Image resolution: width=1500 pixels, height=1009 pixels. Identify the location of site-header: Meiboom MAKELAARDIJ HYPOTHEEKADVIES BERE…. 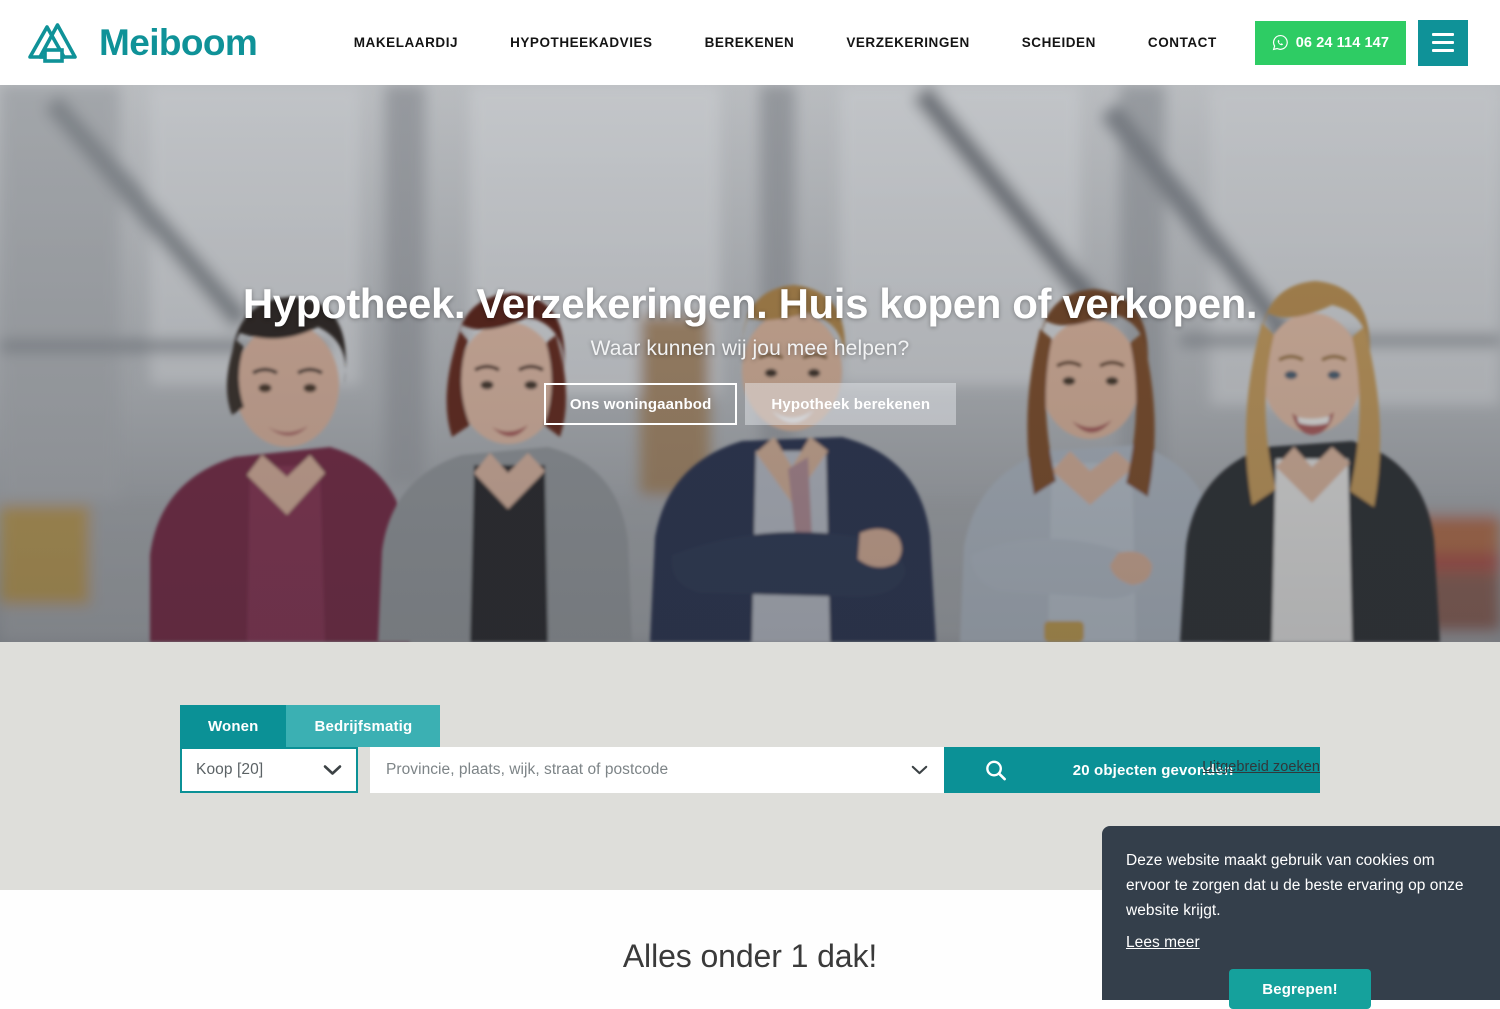
(750, 42).